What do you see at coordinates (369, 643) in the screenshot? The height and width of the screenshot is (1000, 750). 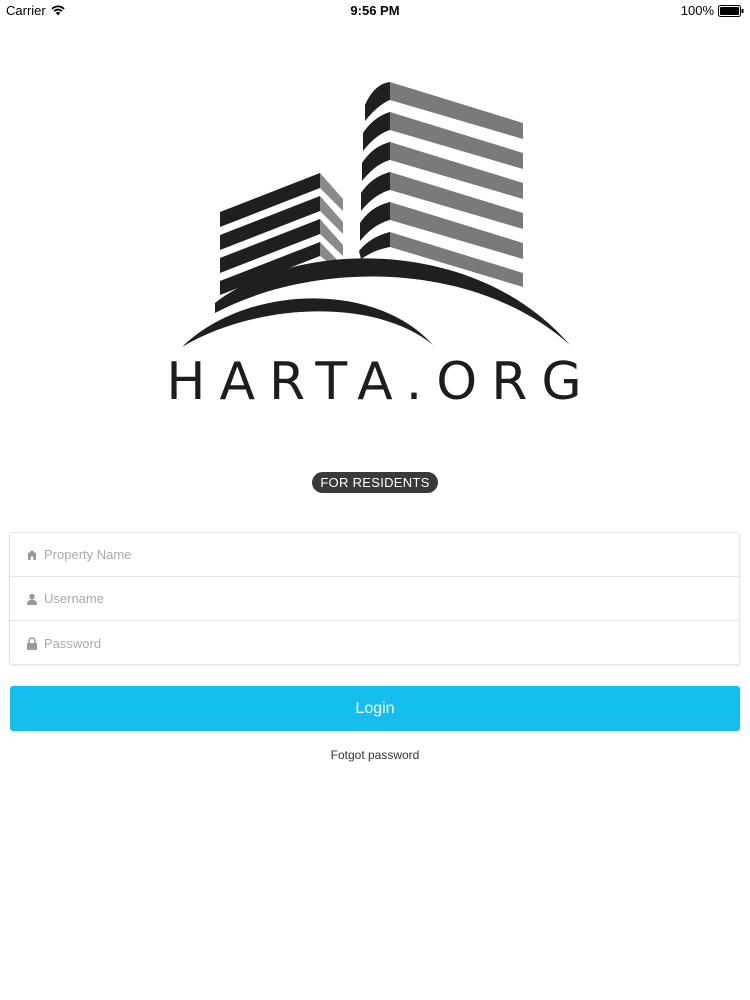 I see `password-input` at bounding box center [369, 643].